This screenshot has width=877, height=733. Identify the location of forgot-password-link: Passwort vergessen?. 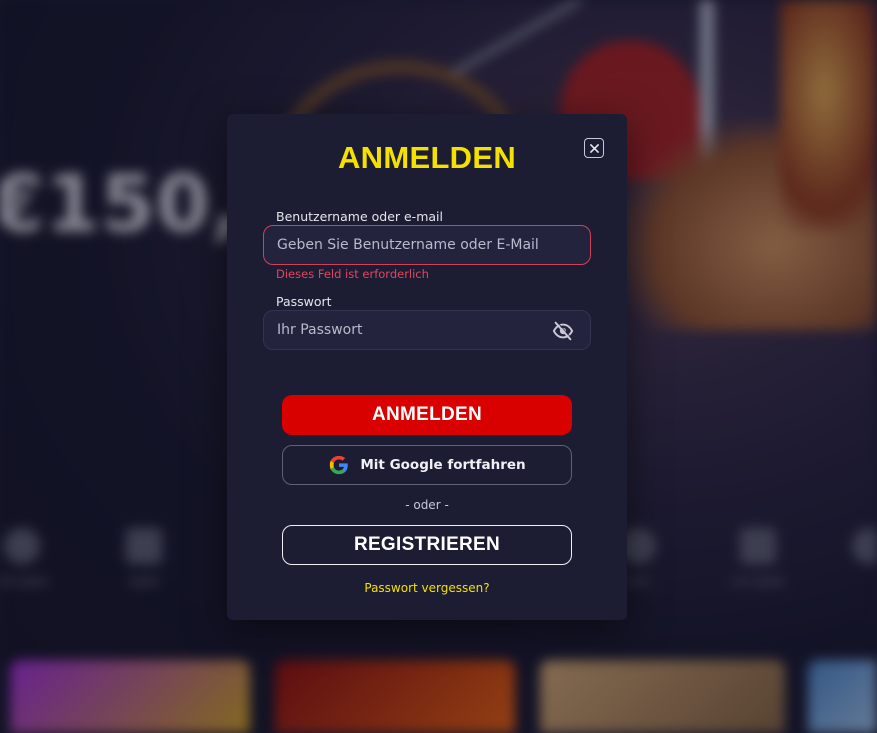
(427, 588).